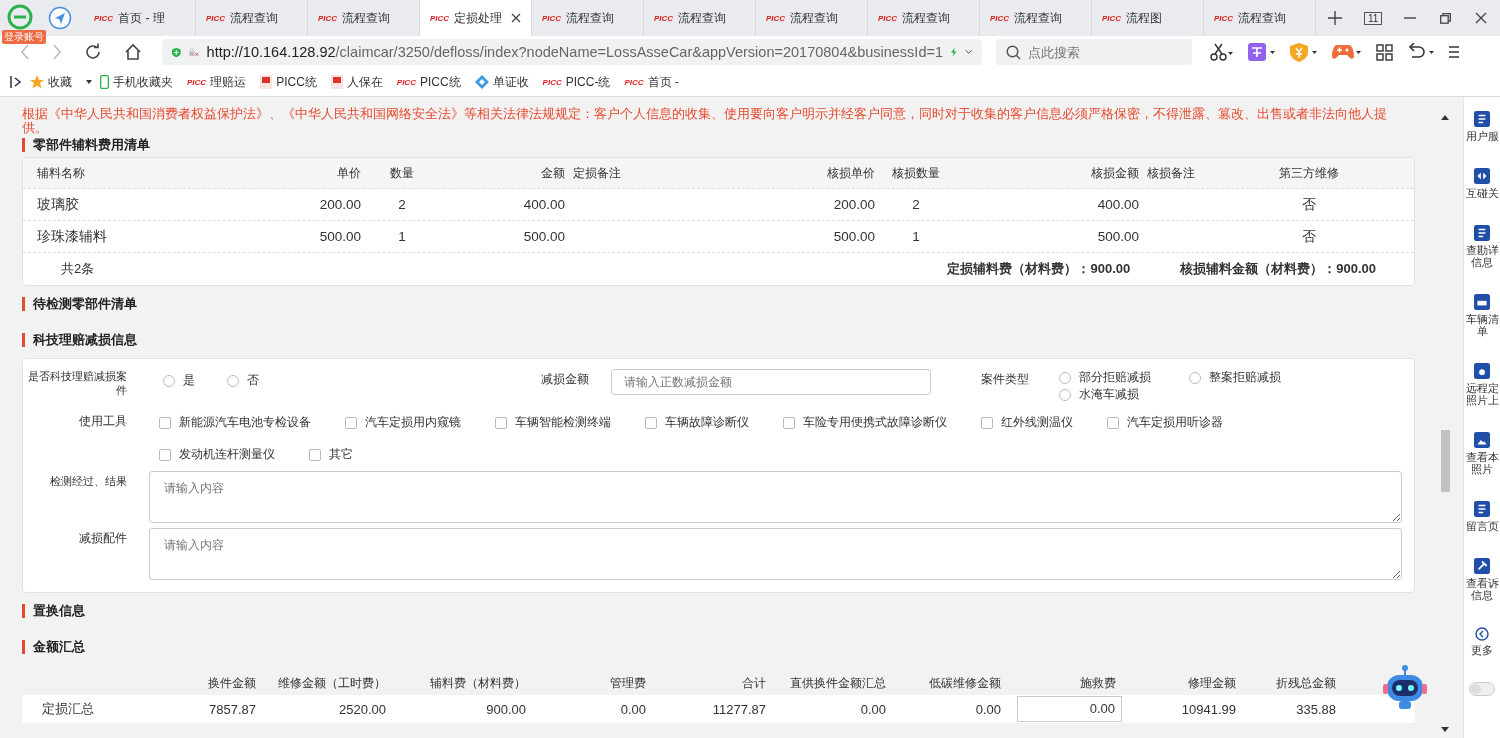 This screenshot has width=1500, height=738. What do you see at coordinates (1445, 117) in the screenshot?
I see `scroll-up-icon` at bounding box center [1445, 117].